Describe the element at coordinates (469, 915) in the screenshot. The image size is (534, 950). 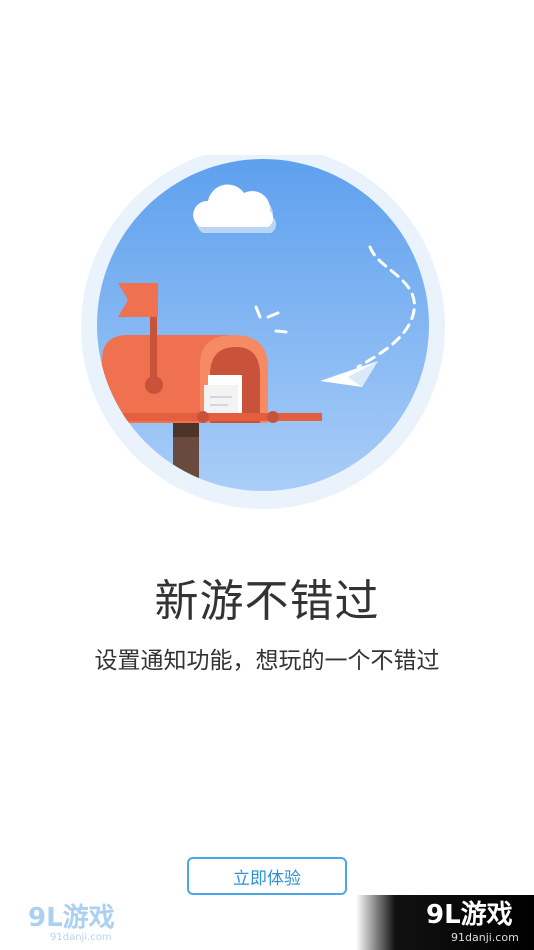
I see `watermark-brand-dark: 9L游戏` at that location.